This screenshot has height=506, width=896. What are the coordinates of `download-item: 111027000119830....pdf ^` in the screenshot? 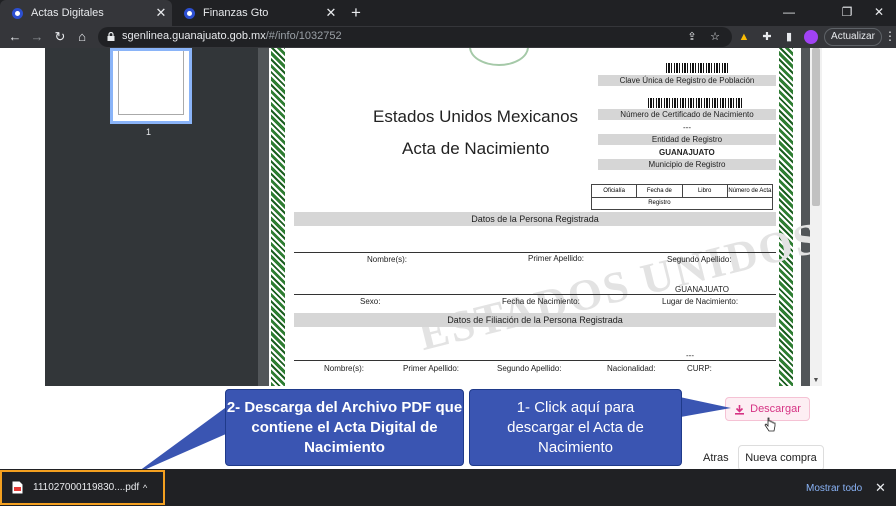 It's located at (82, 487).